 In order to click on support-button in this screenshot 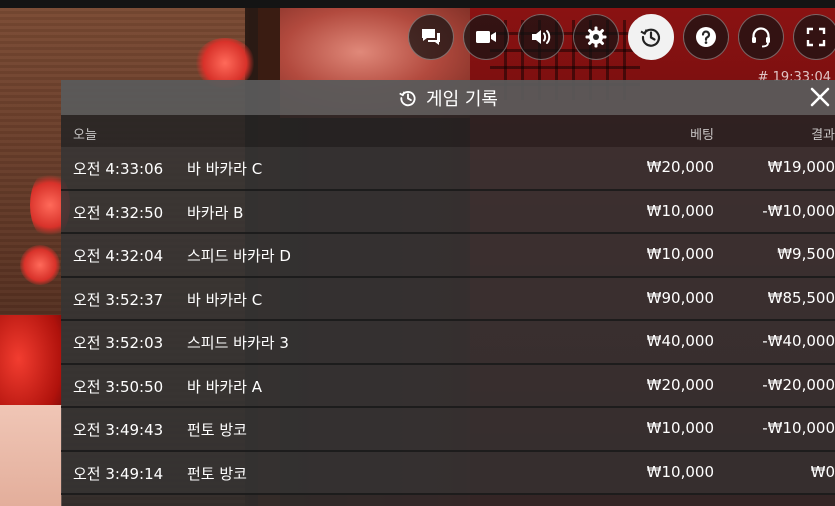, I will do `click(761, 37)`.